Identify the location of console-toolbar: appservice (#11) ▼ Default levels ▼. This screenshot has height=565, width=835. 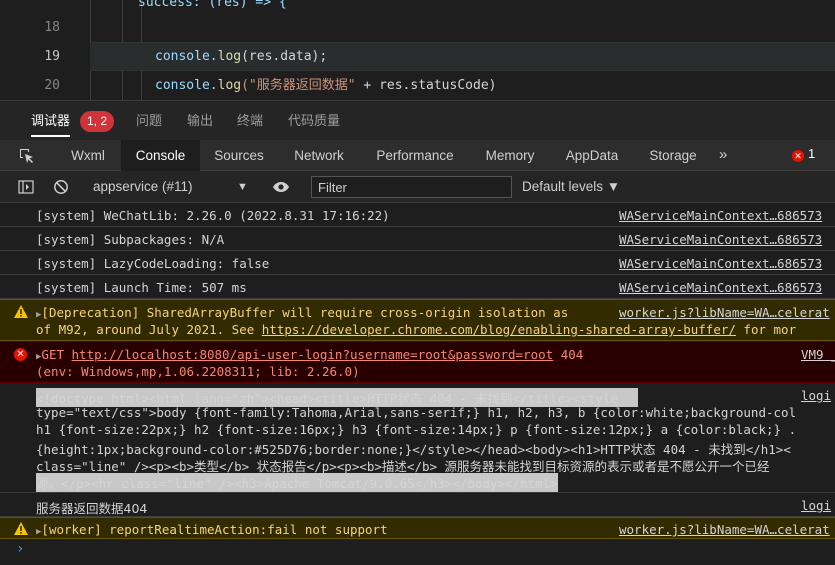
(417, 187).